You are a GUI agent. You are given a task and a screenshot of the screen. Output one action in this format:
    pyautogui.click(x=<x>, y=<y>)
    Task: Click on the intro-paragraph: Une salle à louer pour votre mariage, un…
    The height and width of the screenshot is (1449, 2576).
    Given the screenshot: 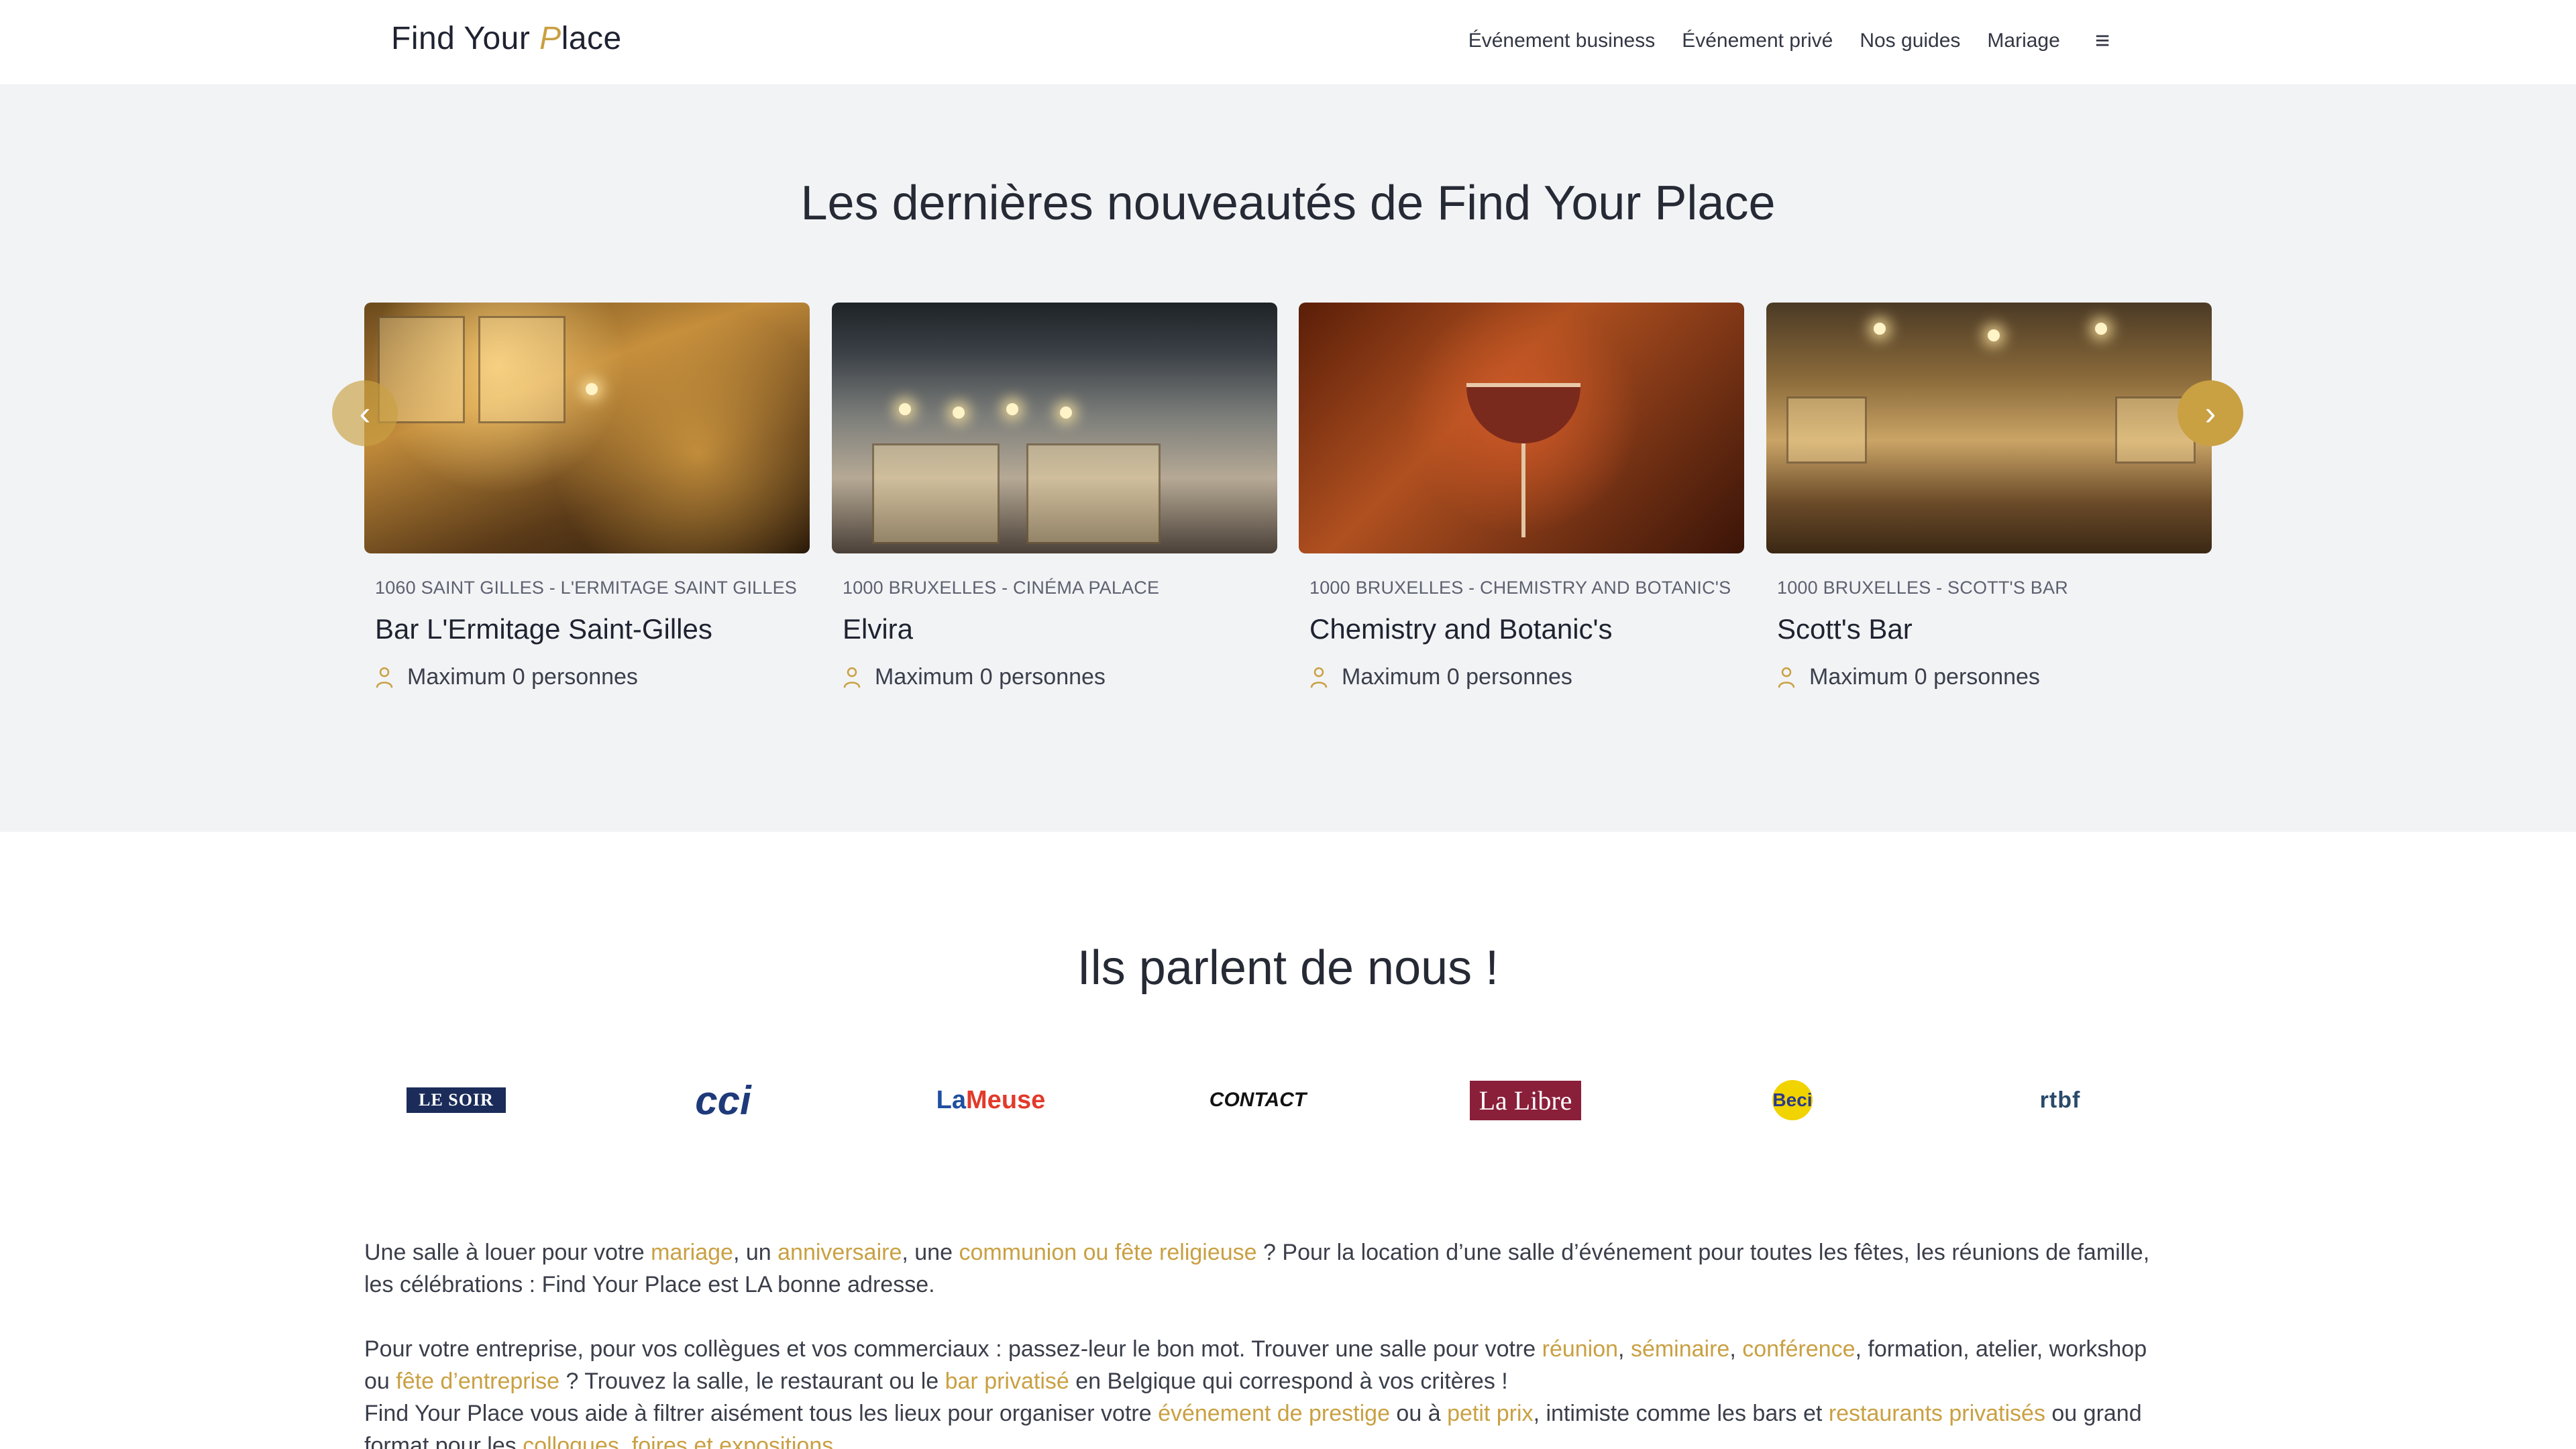 What is the action you would take?
    pyautogui.click(x=1259, y=1268)
    